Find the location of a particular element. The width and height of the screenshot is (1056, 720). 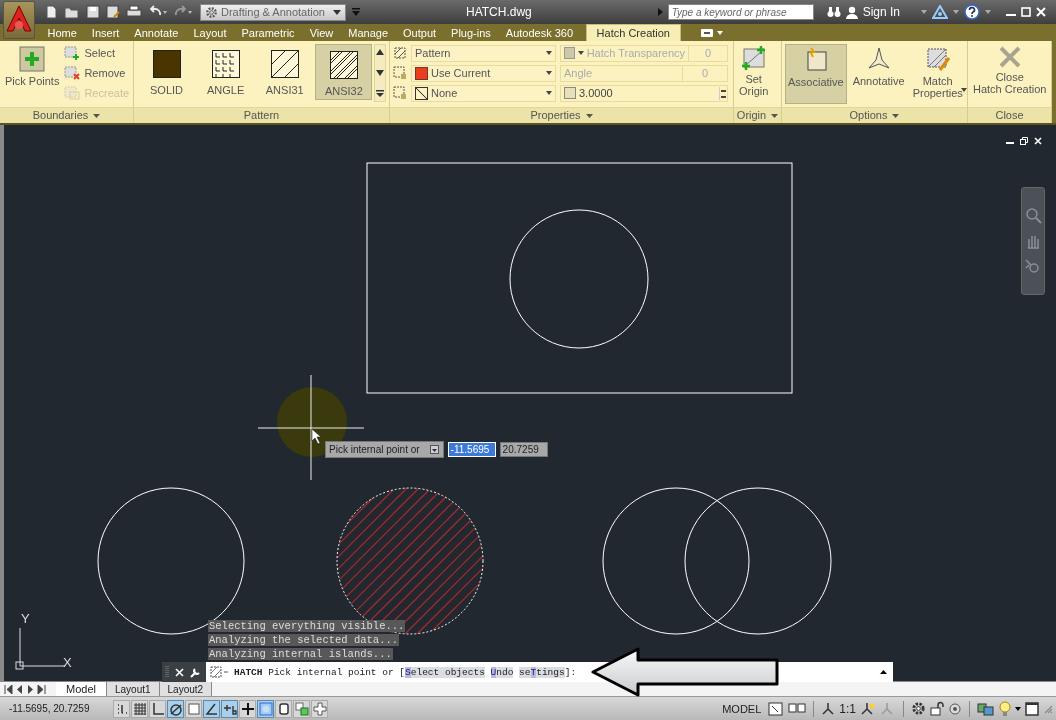

resize-grip-icon is located at coordinates (1048, 708).